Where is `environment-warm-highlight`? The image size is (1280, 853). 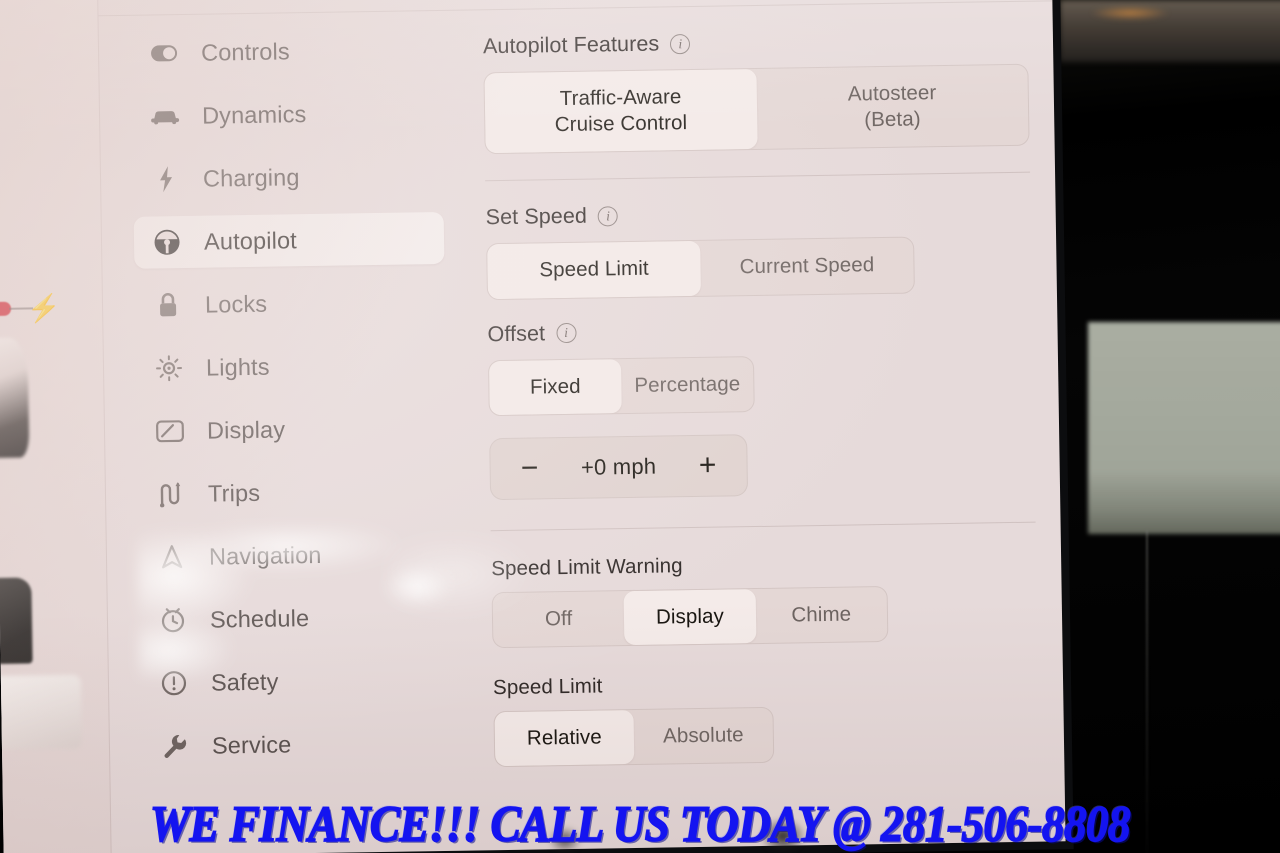
environment-warm-highlight is located at coordinates (1130, 13).